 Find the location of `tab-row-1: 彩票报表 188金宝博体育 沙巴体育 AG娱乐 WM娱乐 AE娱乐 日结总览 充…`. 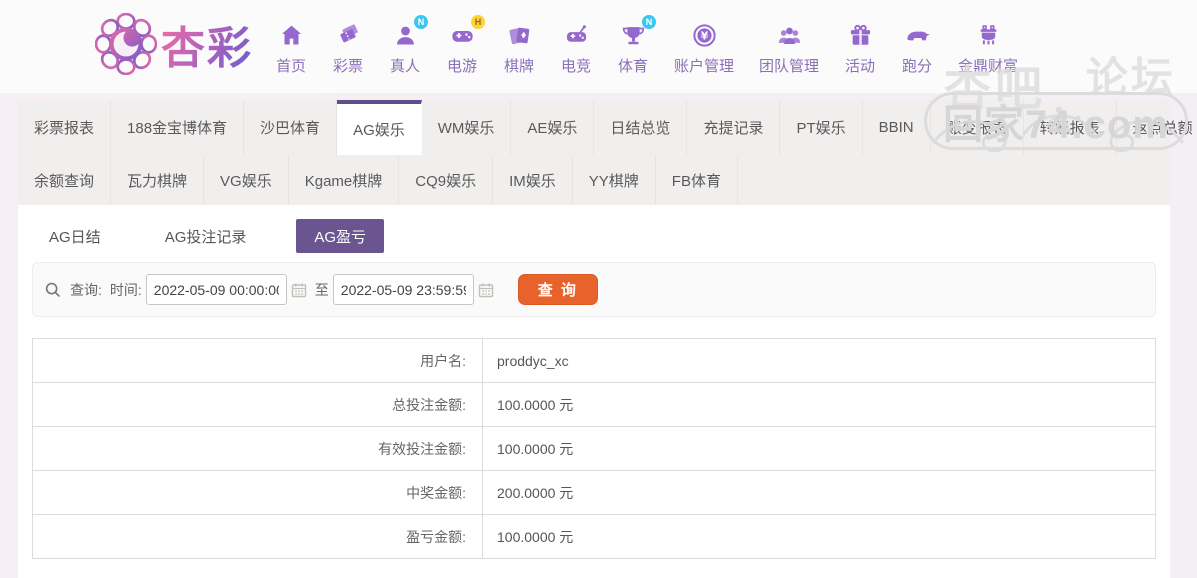

tab-row-1: 彩票报表 188金宝博体育 沙巴体育 AG娱乐 WM娱乐 AE娱乐 日结总览 充… is located at coordinates (605, 127).